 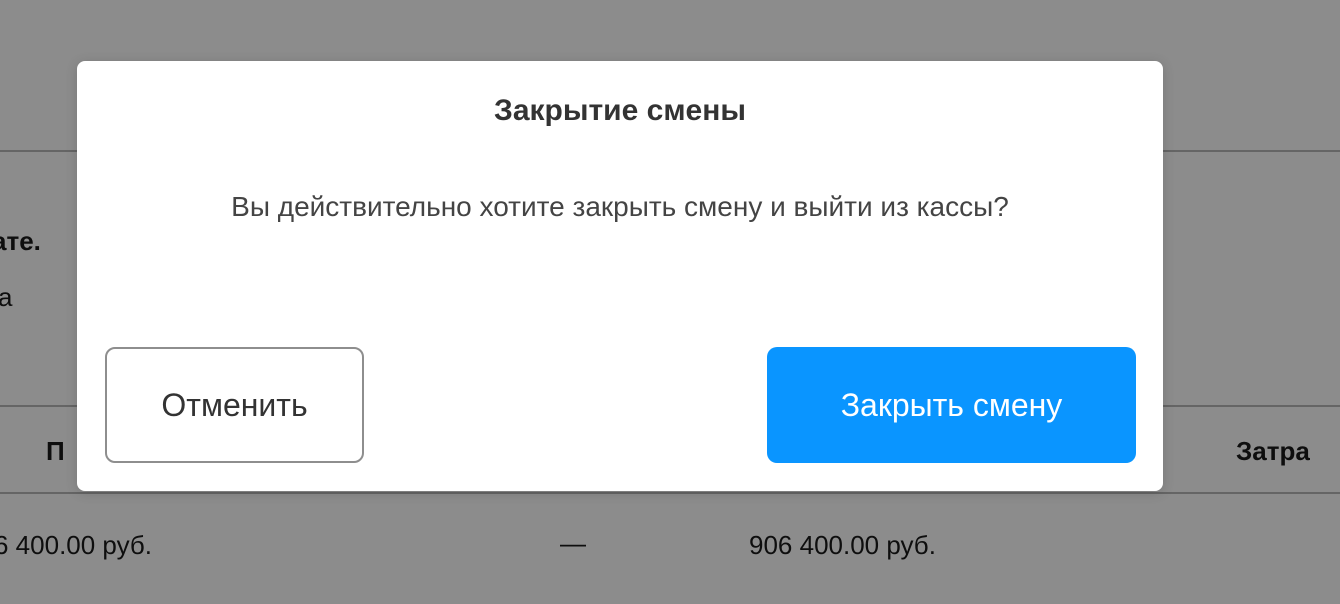 What do you see at coordinates (951, 405) in the screenshot?
I see `close-shift-button: Закрыть смену` at bounding box center [951, 405].